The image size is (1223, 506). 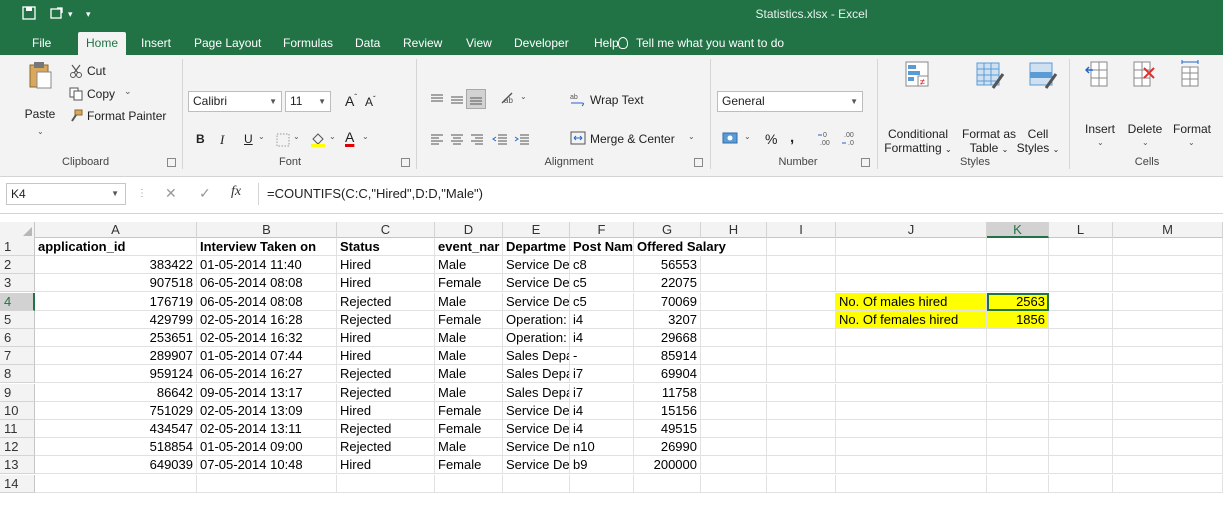 What do you see at coordinates (1192, 129) in the screenshot?
I see `format-cells-button: Format` at bounding box center [1192, 129].